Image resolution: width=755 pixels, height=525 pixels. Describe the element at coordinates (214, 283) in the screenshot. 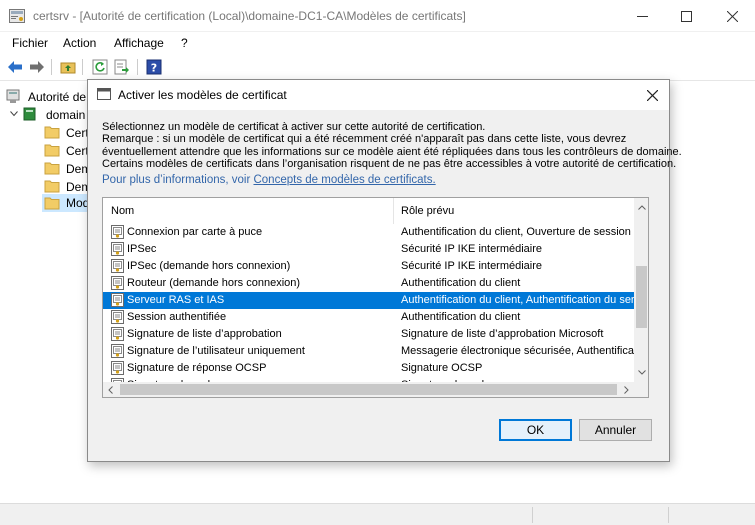

I see `template-name: Routeur (demande hors connexion)` at that location.